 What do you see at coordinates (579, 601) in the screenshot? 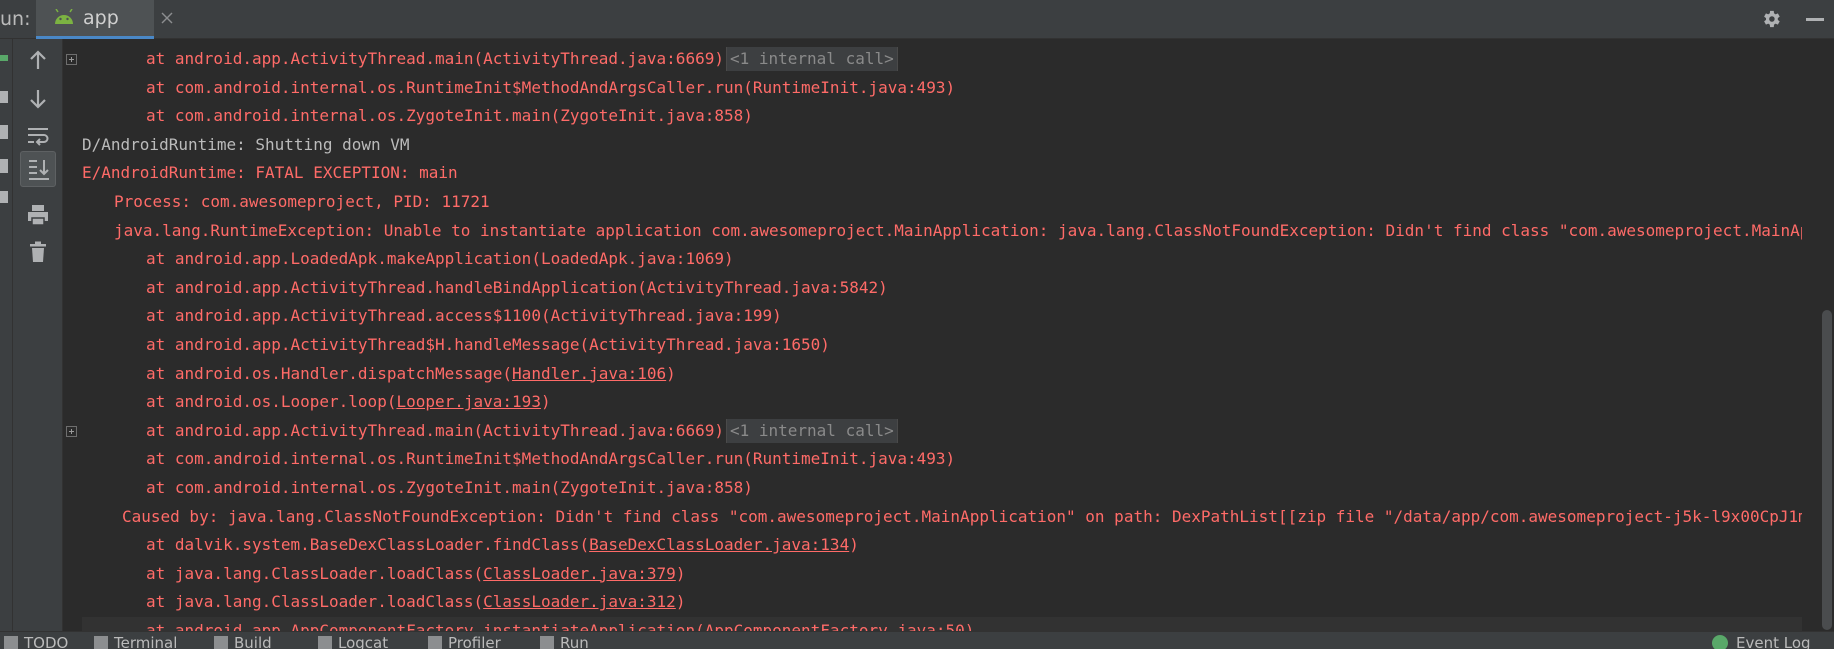
I see `source-link: ClassLoader.java:312` at bounding box center [579, 601].